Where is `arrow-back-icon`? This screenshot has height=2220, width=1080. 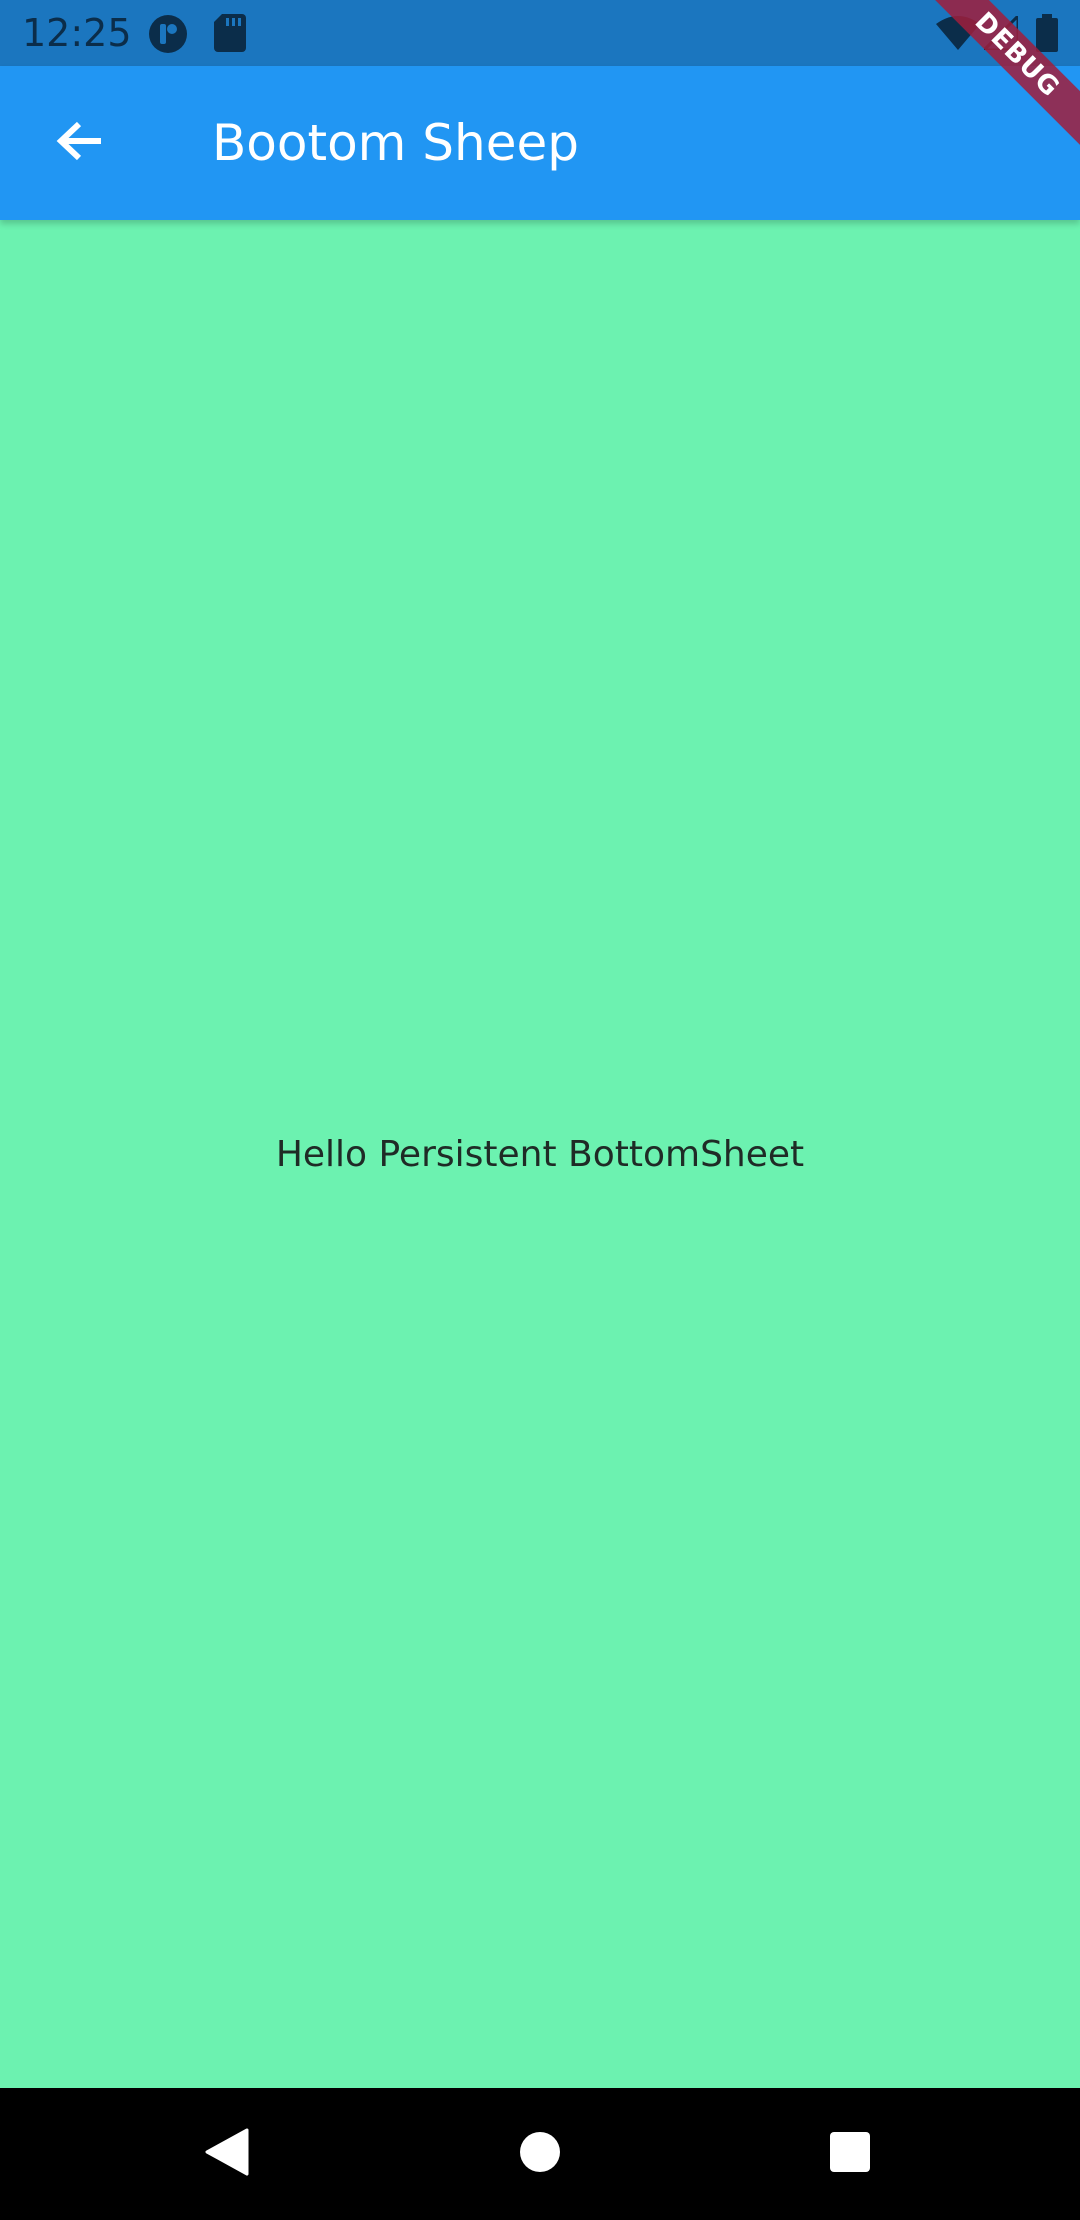
arrow-back-icon is located at coordinates (80, 143).